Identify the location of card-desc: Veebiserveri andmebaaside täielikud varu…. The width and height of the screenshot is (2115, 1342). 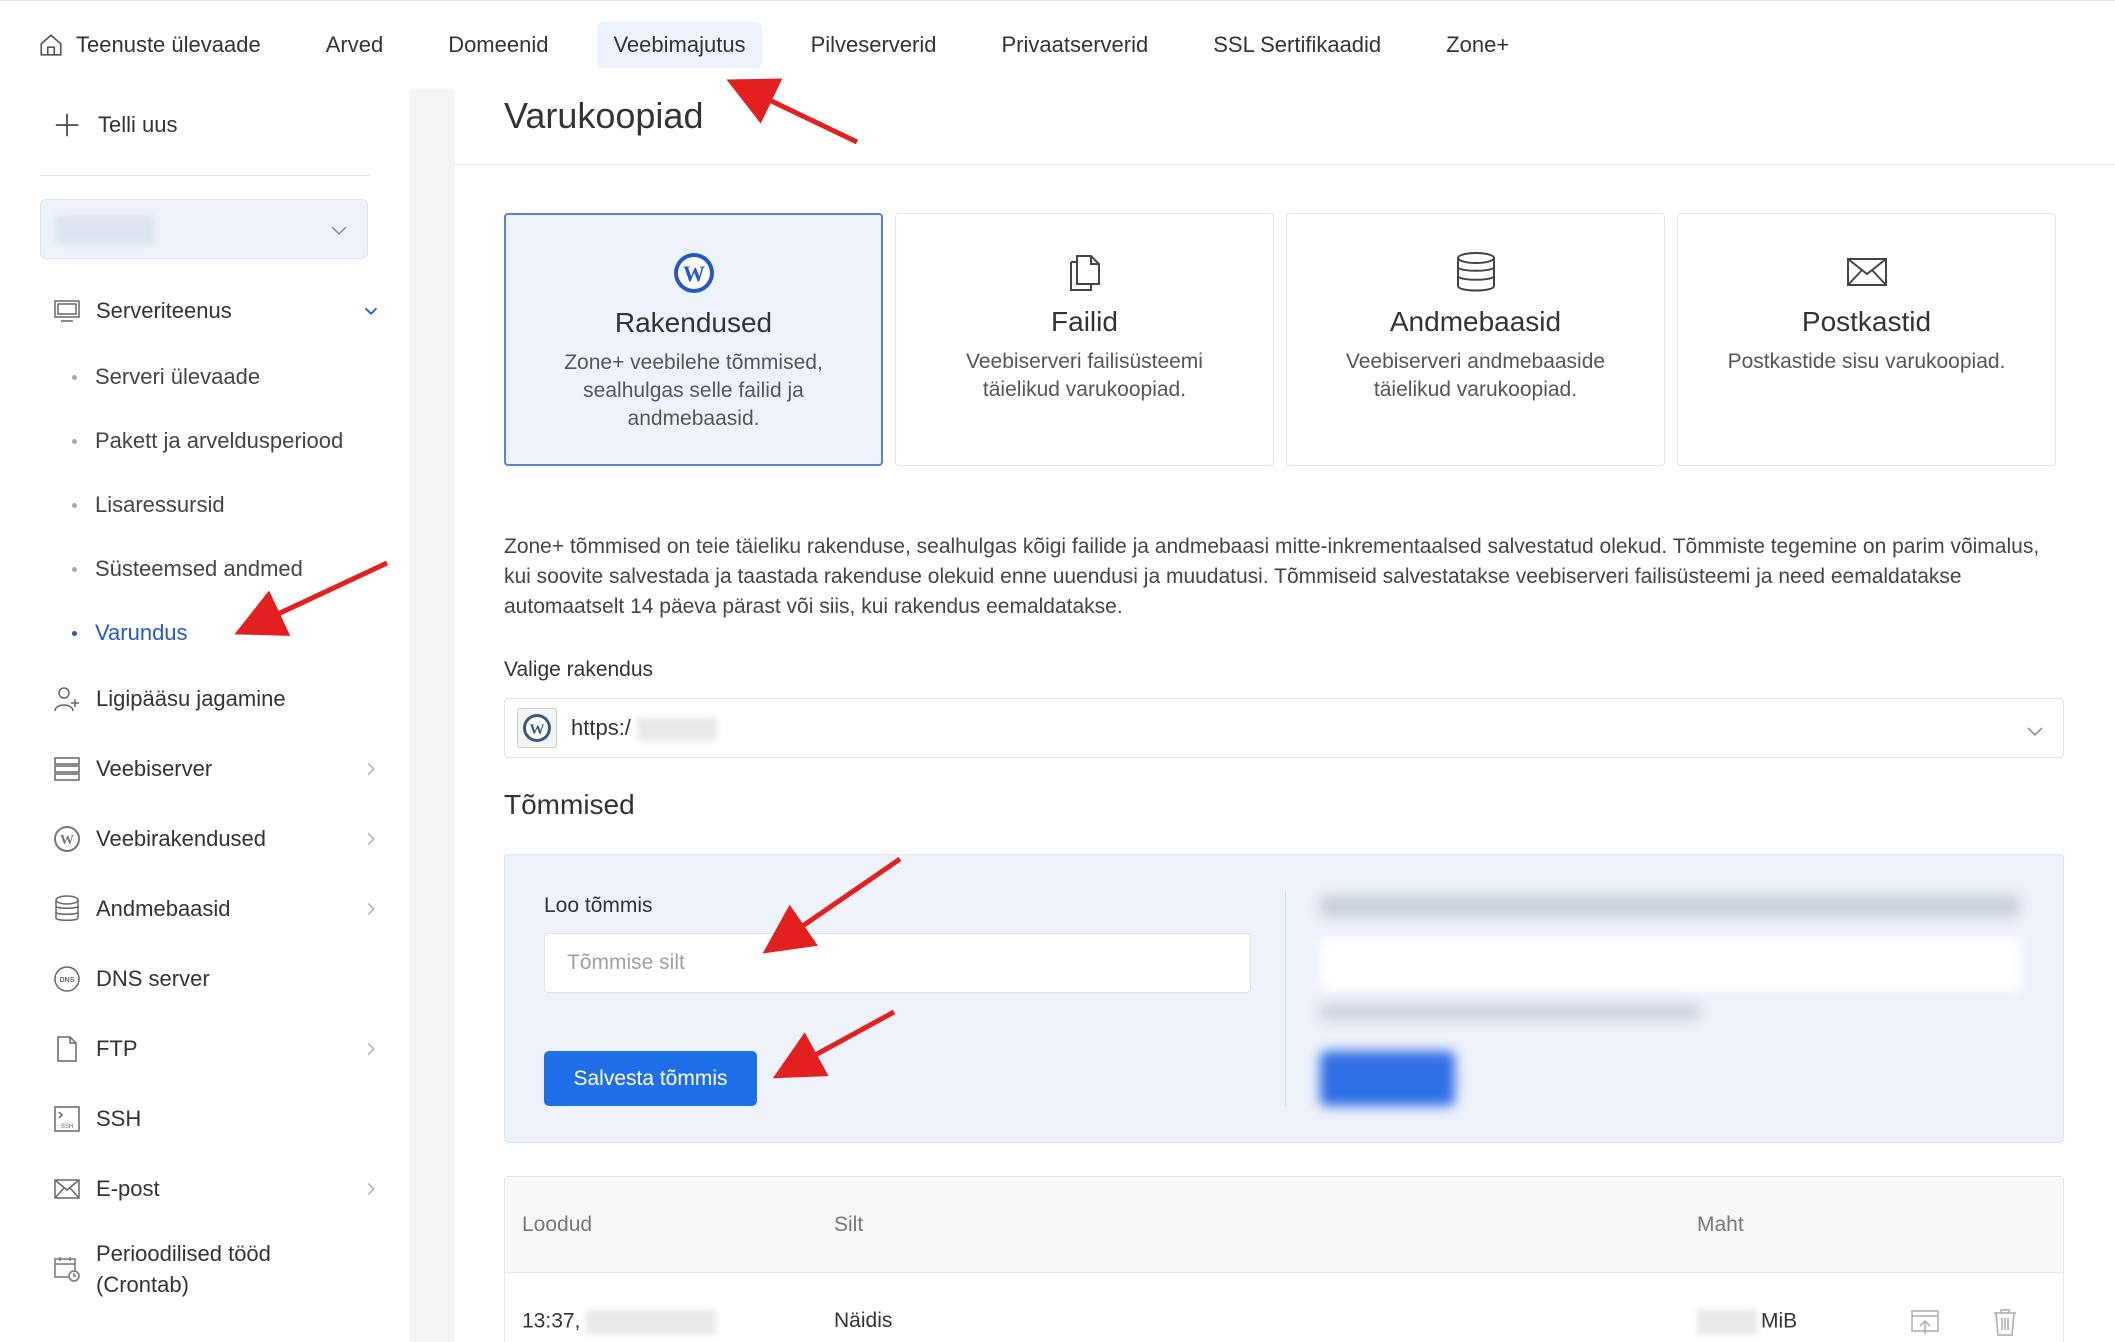
(1475, 375).